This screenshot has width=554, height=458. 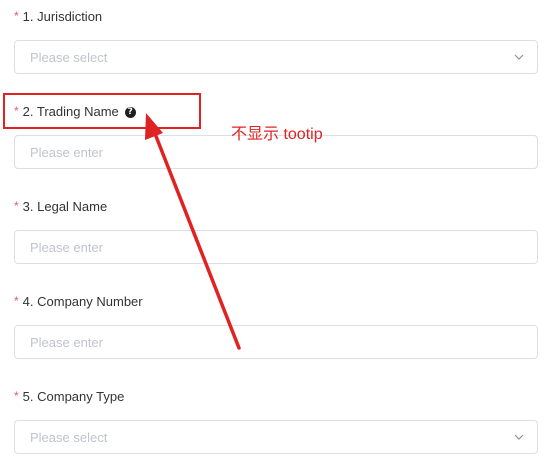 What do you see at coordinates (69, 437) in the screenshot?
I see `company-type-placeholder: Please select` at bounding box center [69, 437].